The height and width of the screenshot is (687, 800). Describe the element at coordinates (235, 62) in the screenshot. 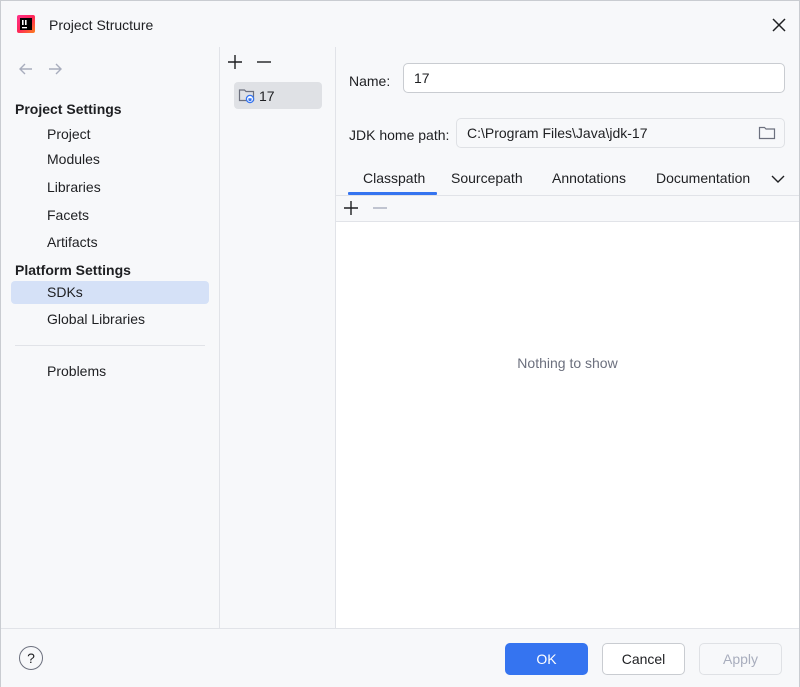

I see `add-sdk-icon` at that location.